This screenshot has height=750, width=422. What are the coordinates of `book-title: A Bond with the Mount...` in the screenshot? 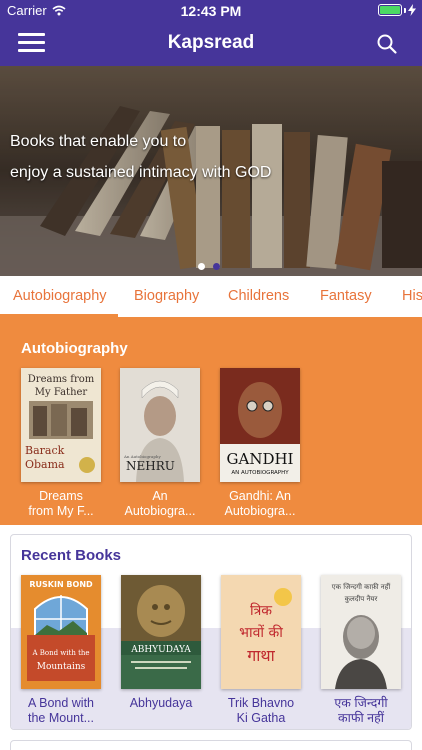 It's located at (60, 710).